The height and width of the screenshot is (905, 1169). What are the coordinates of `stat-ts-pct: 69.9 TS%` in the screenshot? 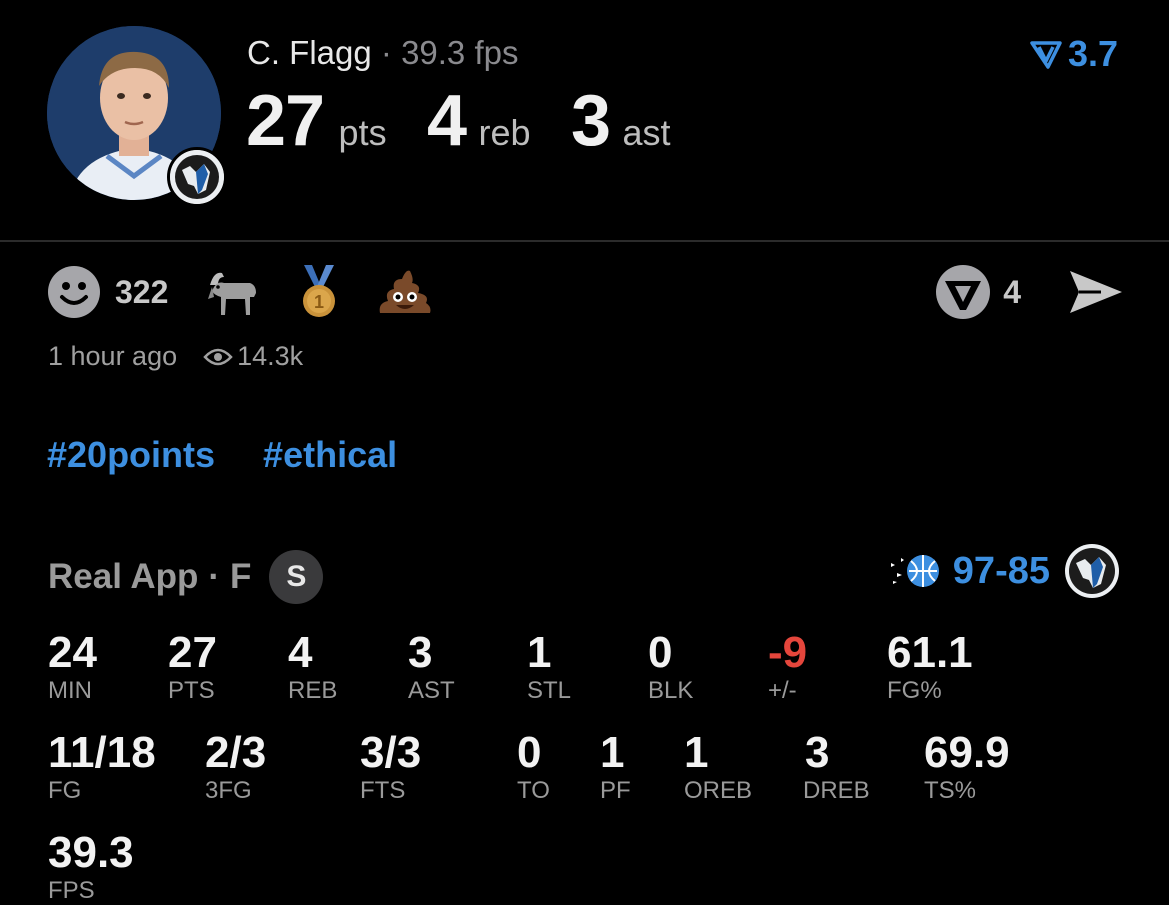 It's located at (967, 767).